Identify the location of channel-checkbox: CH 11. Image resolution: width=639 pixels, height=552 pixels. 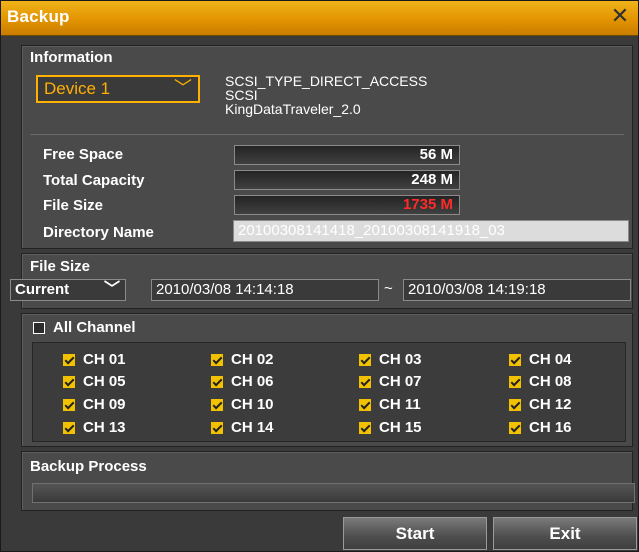
(390, 404).